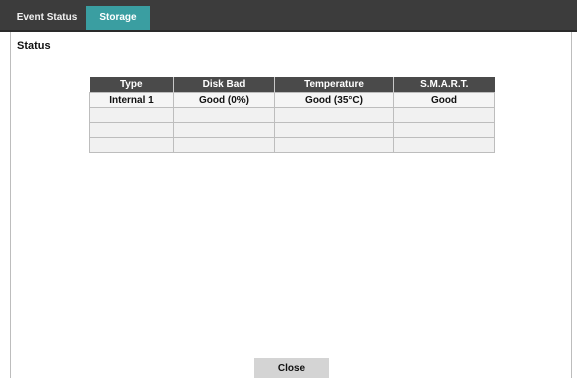 The image size is (577, 379). I want to click on section-title: Status, so click(34, 46).